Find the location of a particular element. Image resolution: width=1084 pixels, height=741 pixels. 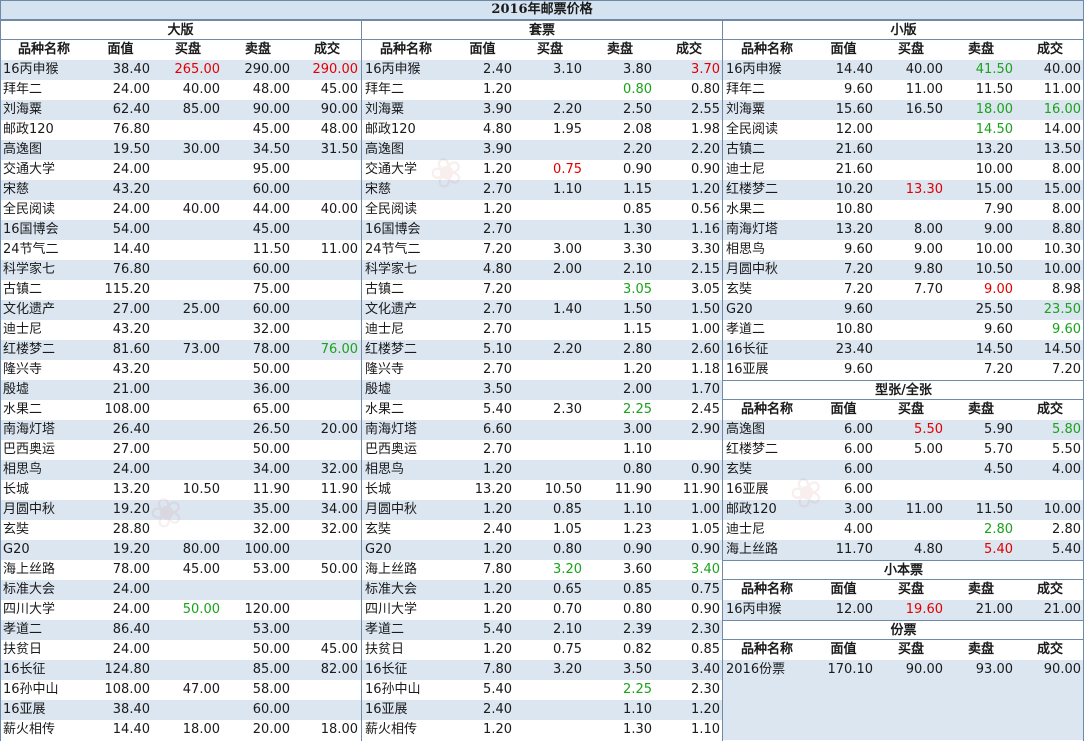

table-row: 16长征 124.80 85.00 82.00 is located at coordinates (180, 670).